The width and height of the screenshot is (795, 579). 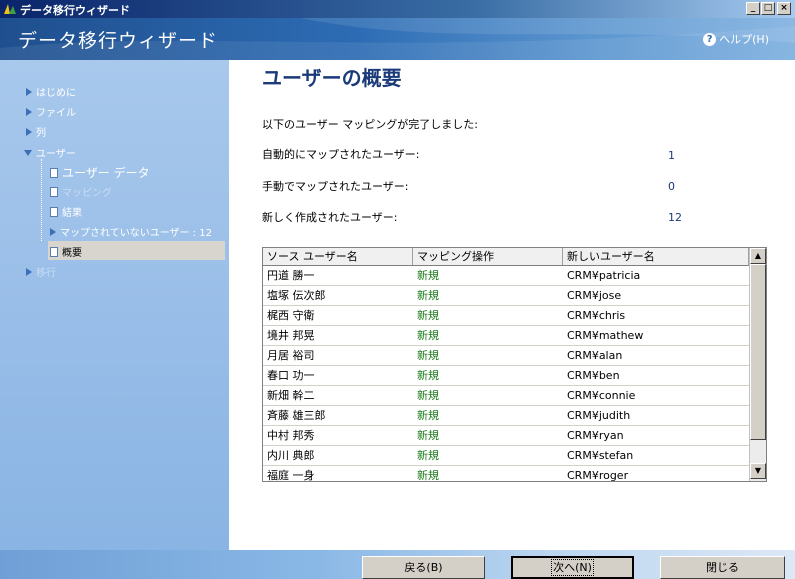 I want to click on cell-source-user: 新畑 幹二, so click(x=291, y=395).